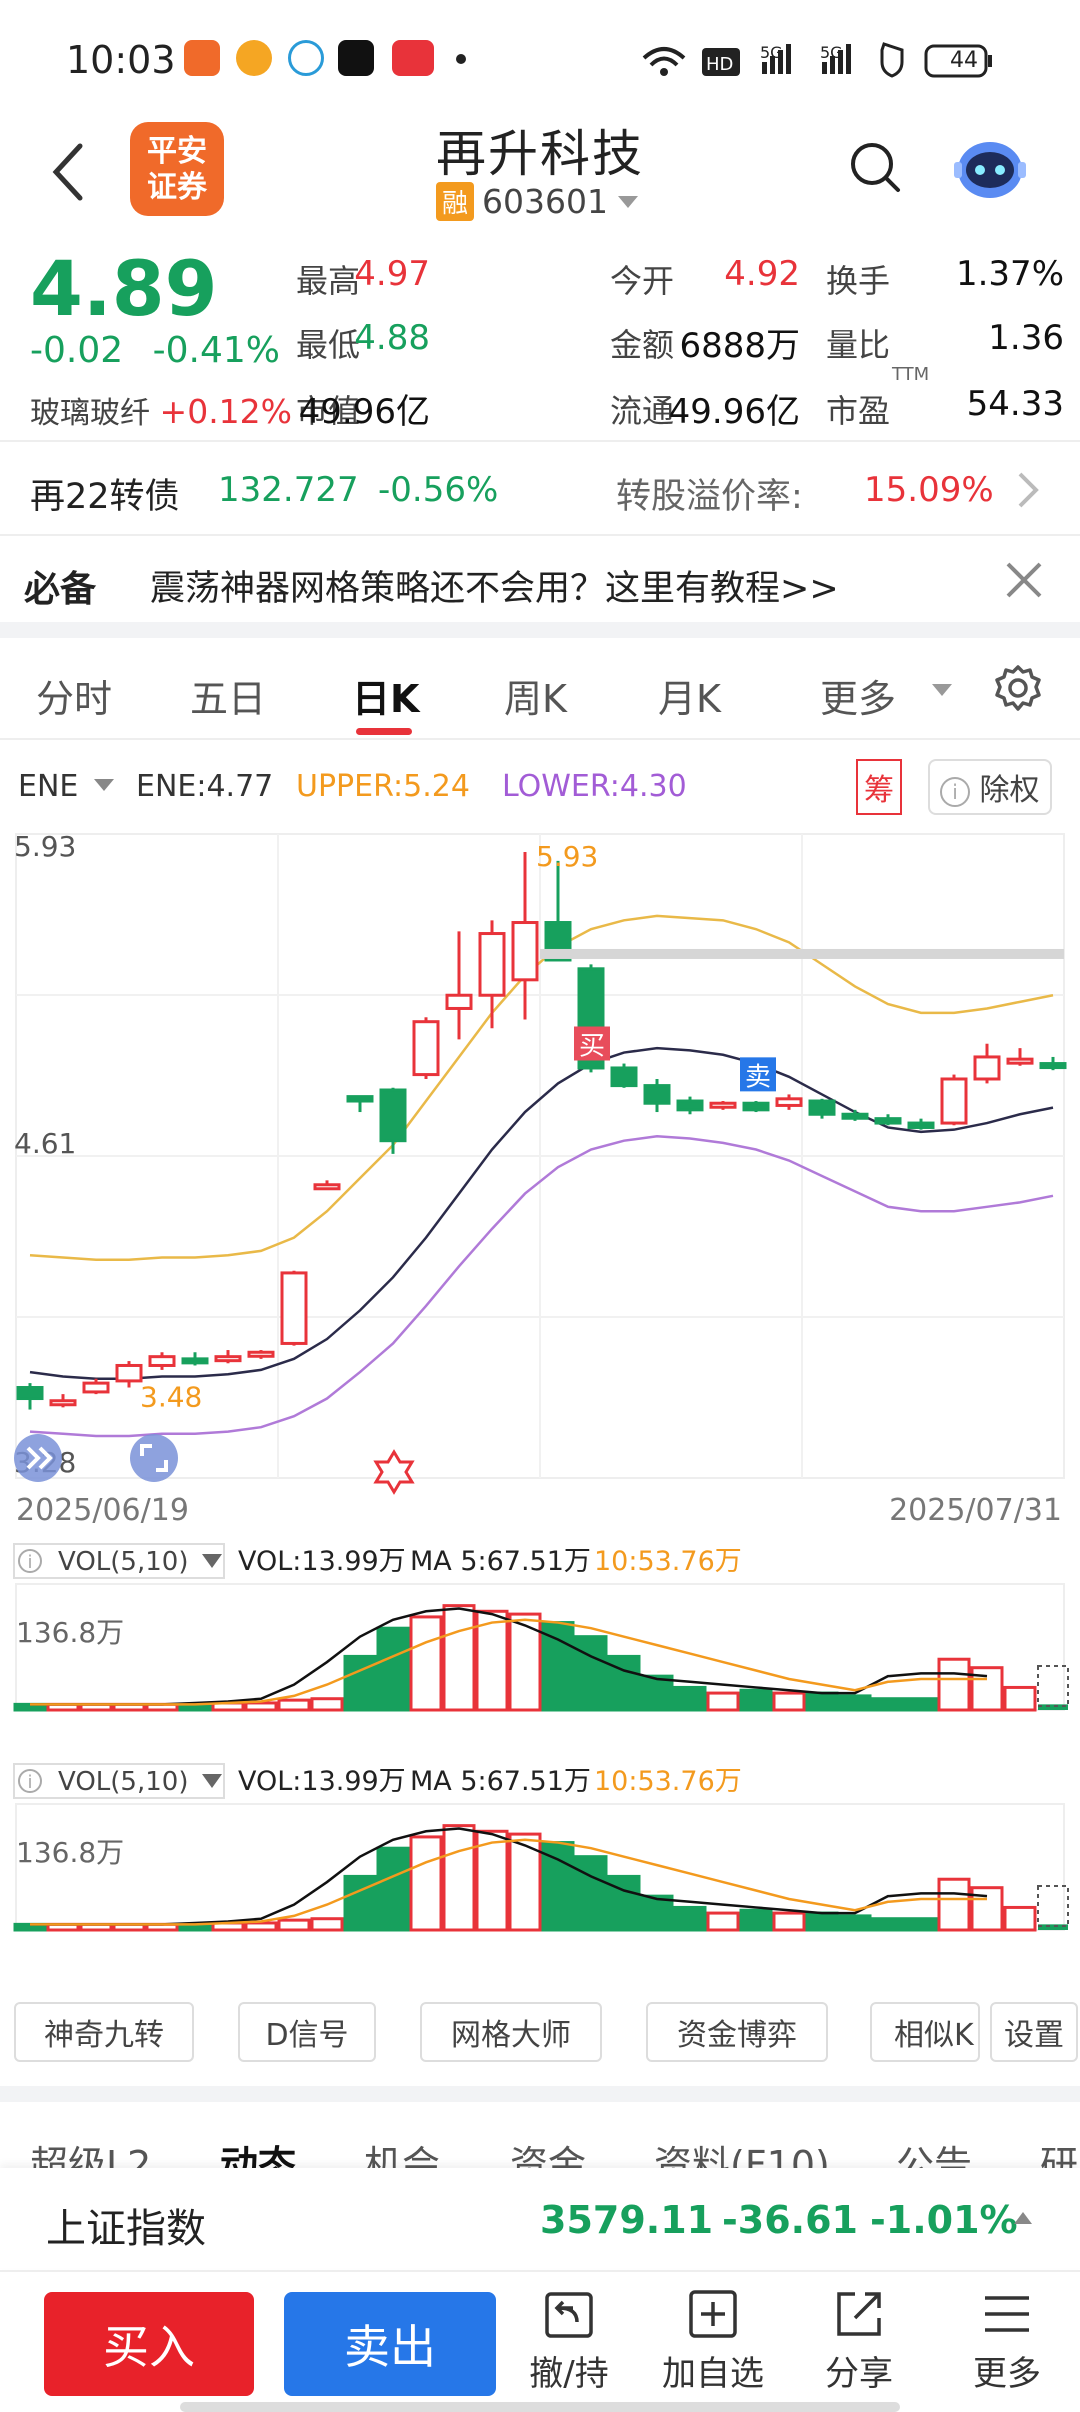 The width and height of the screenshot is (1080, 2412). What do you see at coordinates (934, 2152) in the screenshot?
I see `subtab-gonggao: 公告` at bounding box center [934, 2152].